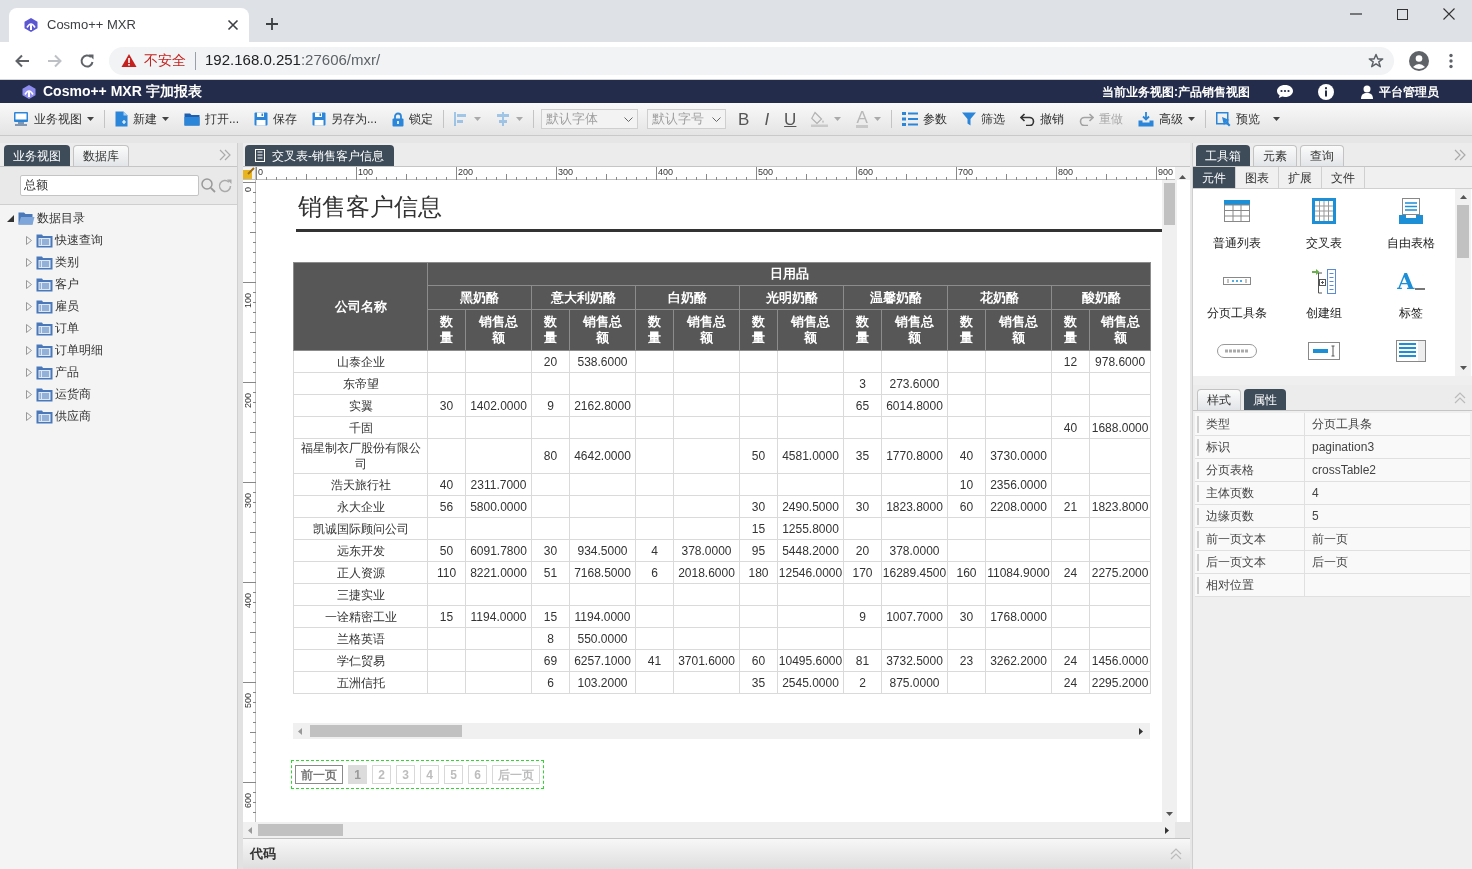 Image resolution: width=1472 pixels, height=869 pixels. Describe the element at coordinates (862, 330) in the screenshot. I see `column-header: 数量` at that location.